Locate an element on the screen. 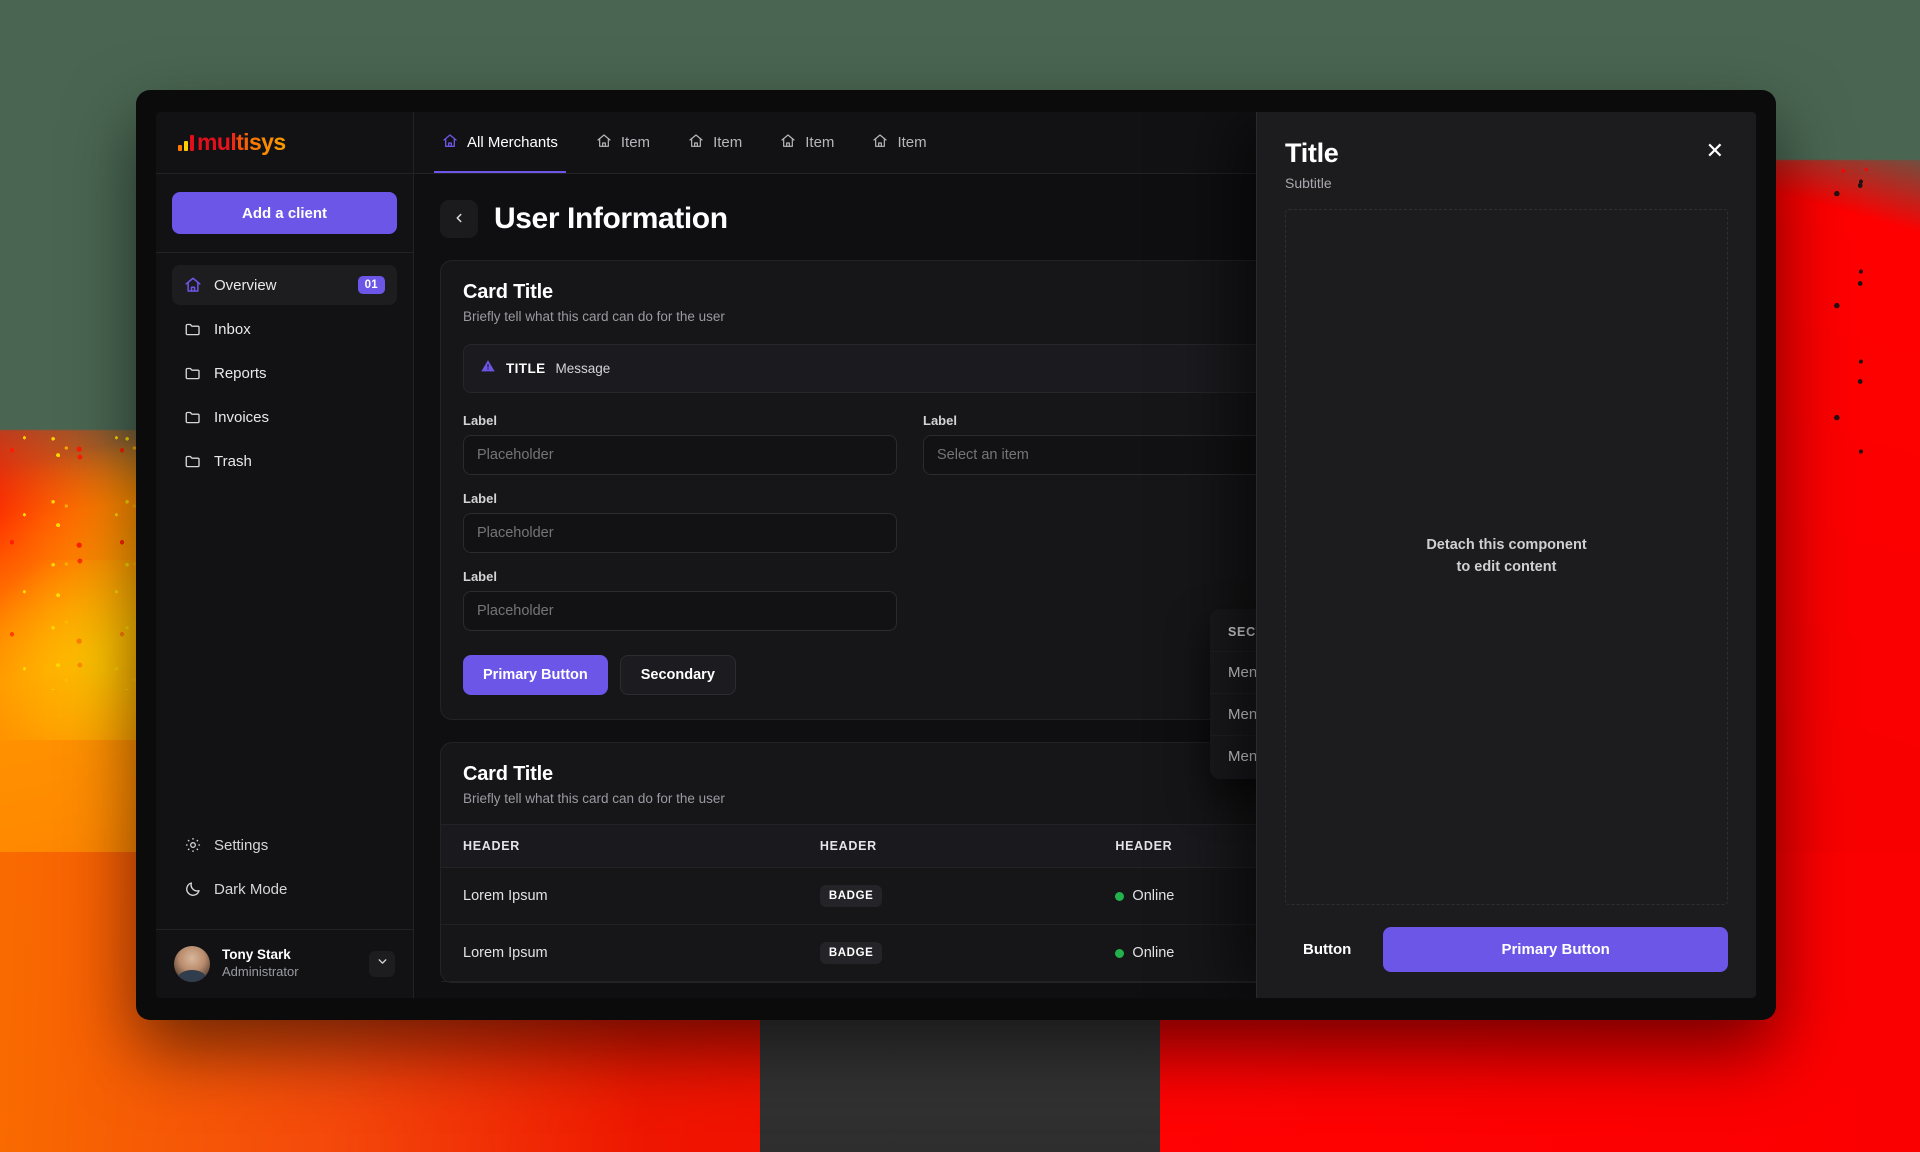  sidebar-item-label: Trash is located at coordinates (233, 461).